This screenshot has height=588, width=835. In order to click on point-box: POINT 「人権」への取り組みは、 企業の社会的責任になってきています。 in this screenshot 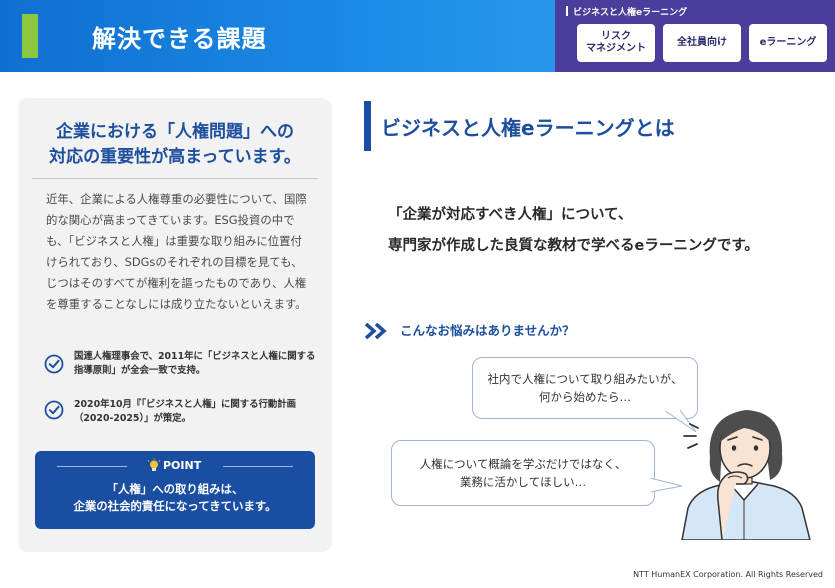, I will do `click(175, 490)`.